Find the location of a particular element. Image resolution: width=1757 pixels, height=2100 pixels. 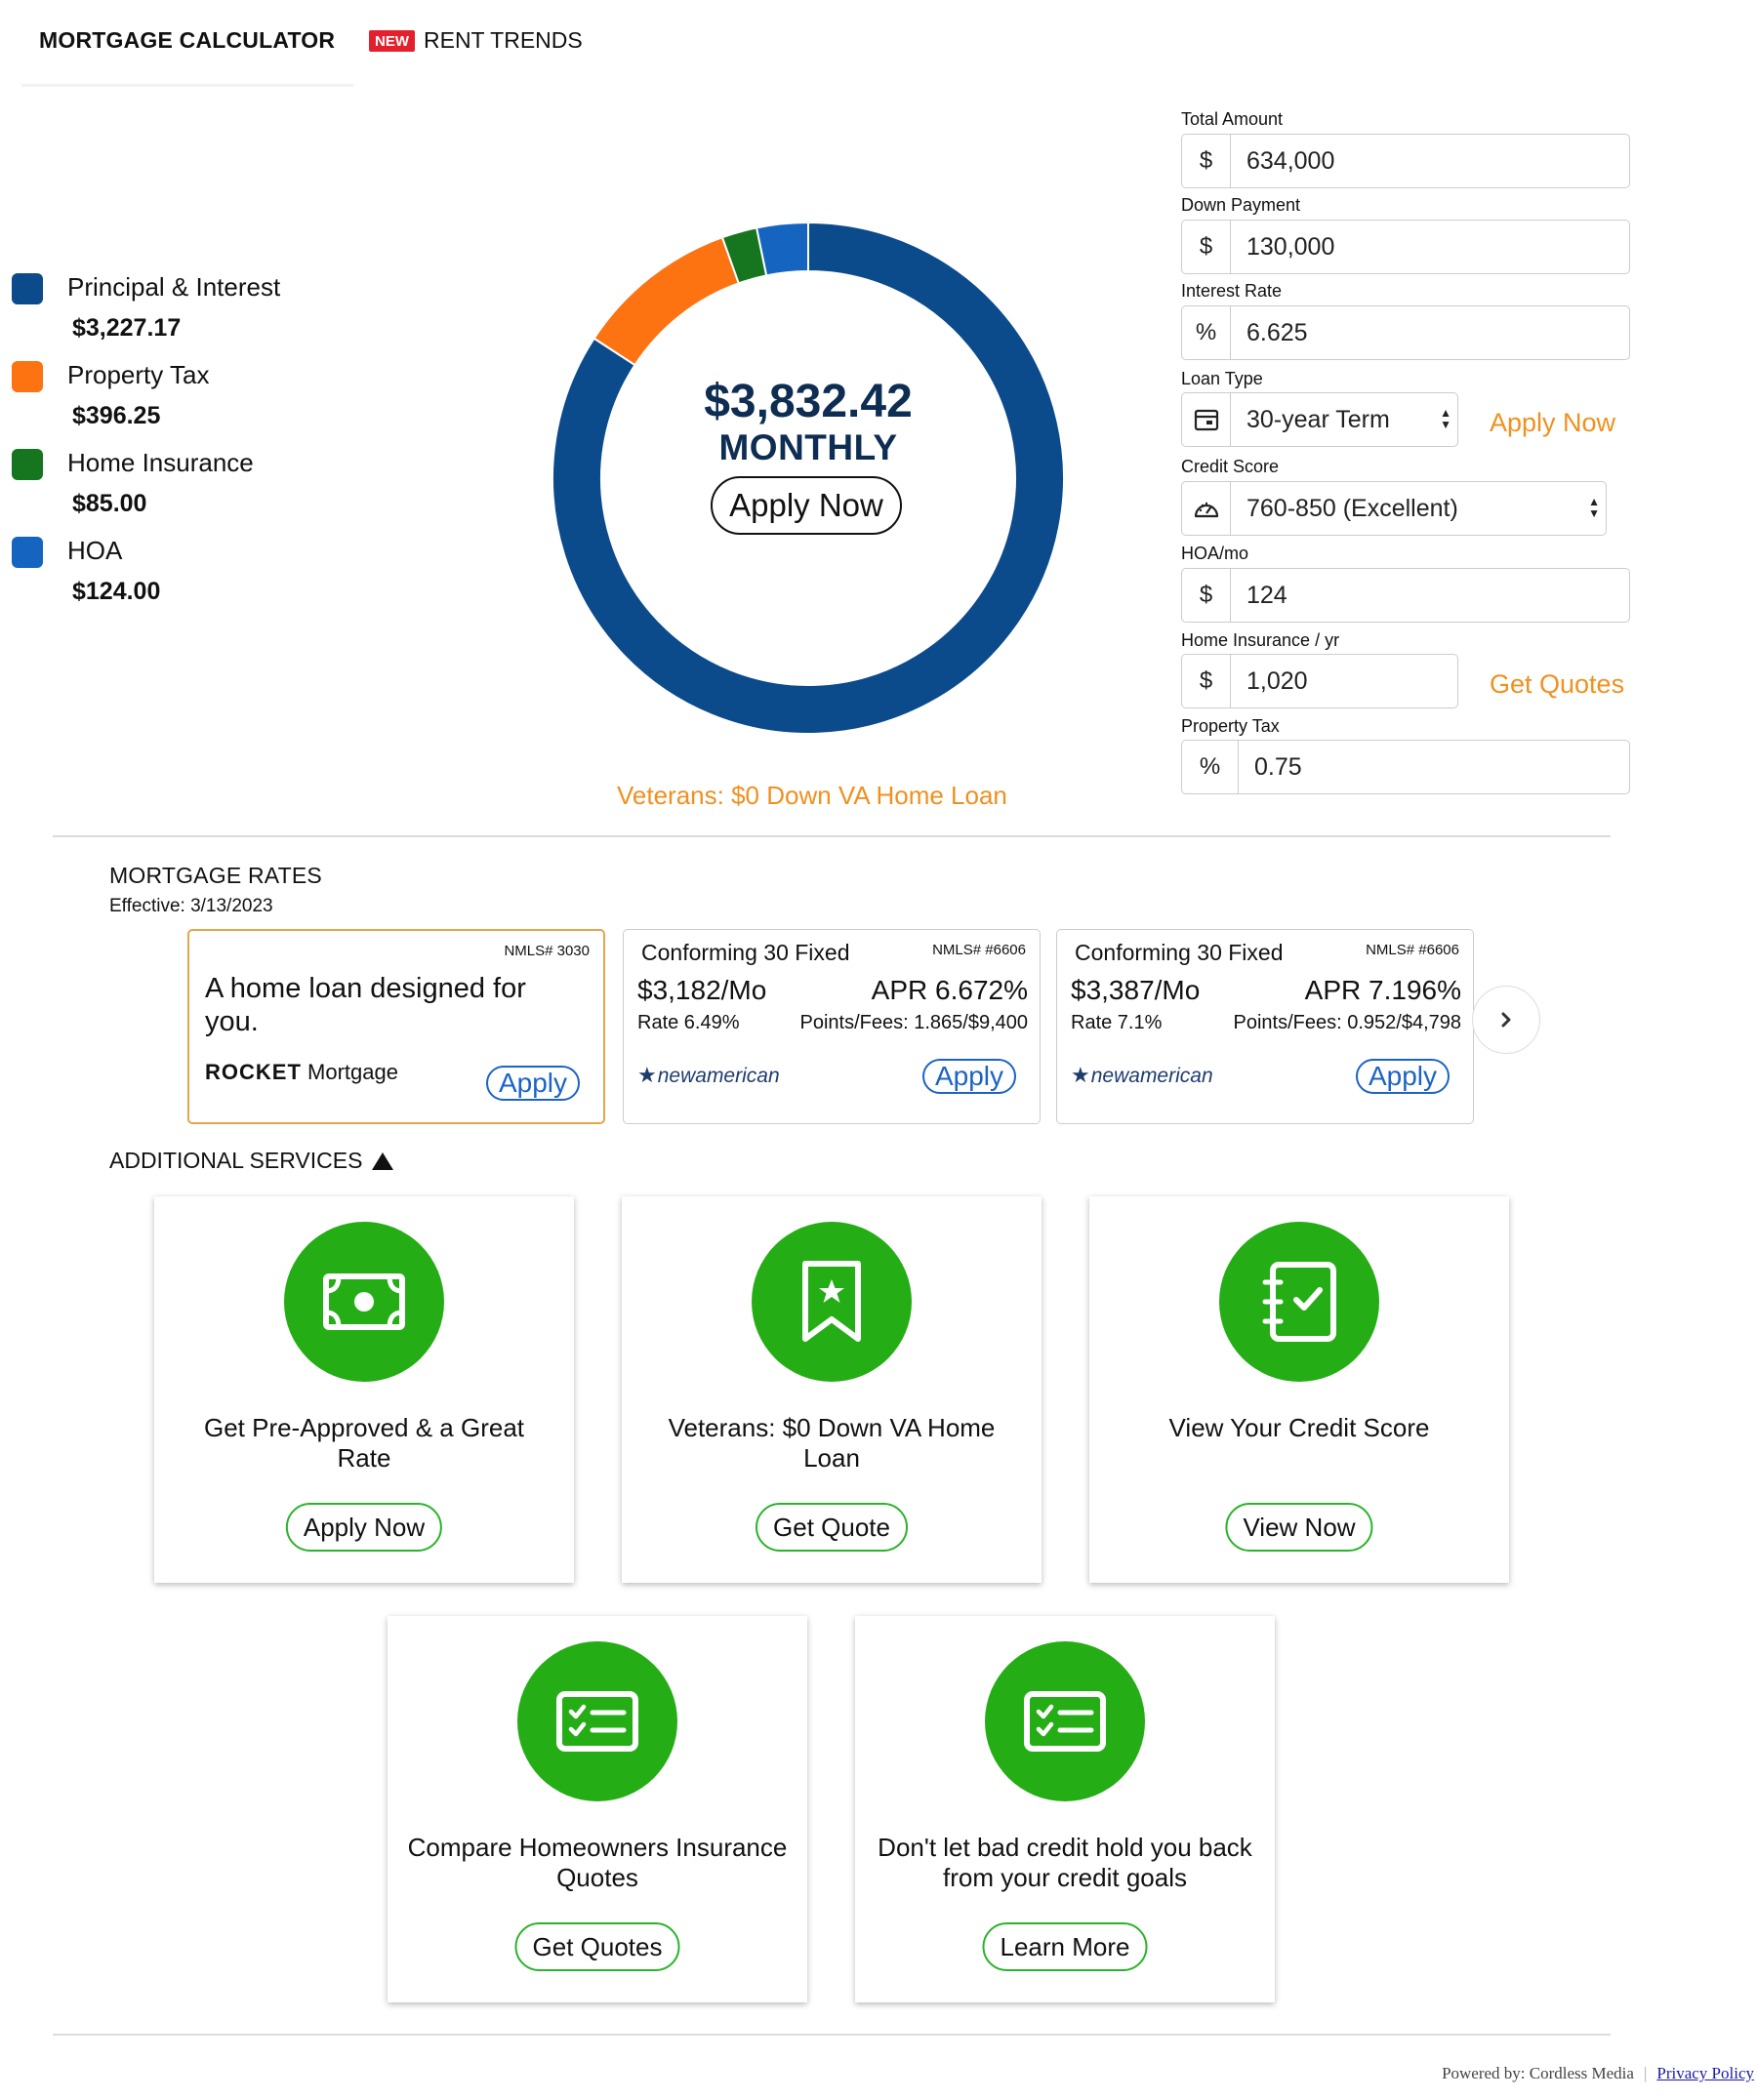

service-card-text: Veterans: $0 Down VA Home Loan is located at coordinates (832, 1443).